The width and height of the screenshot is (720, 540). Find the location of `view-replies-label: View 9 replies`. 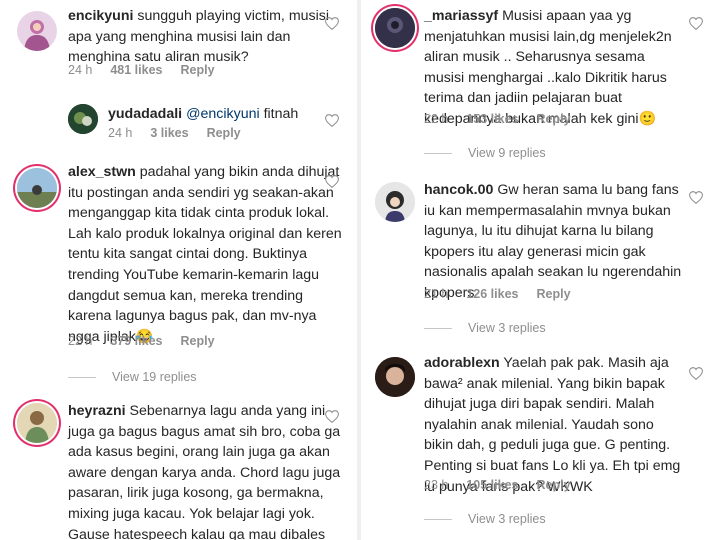

view-replies-label: View 9 replies is located at coordinates (507, 153).